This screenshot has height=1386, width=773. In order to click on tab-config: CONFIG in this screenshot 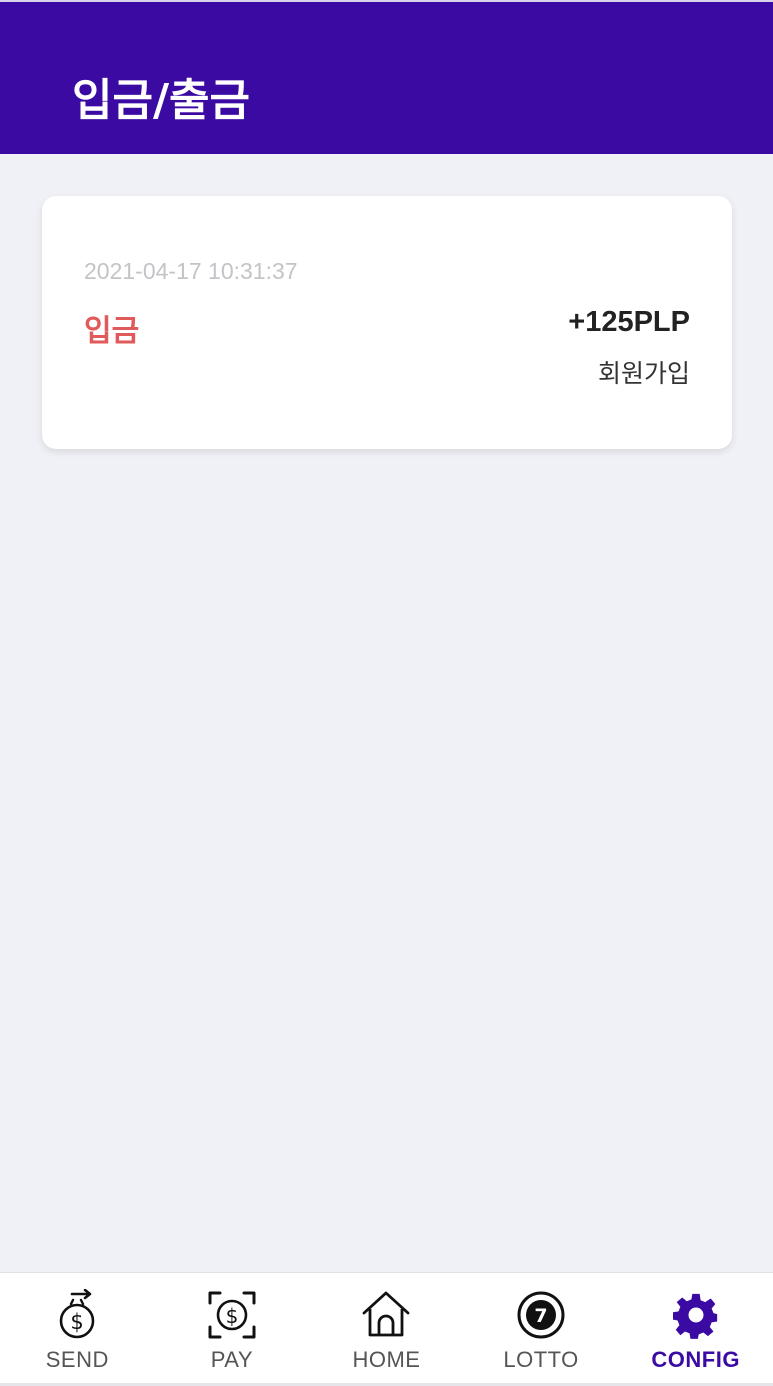, I will do `click(695, 1328)`.